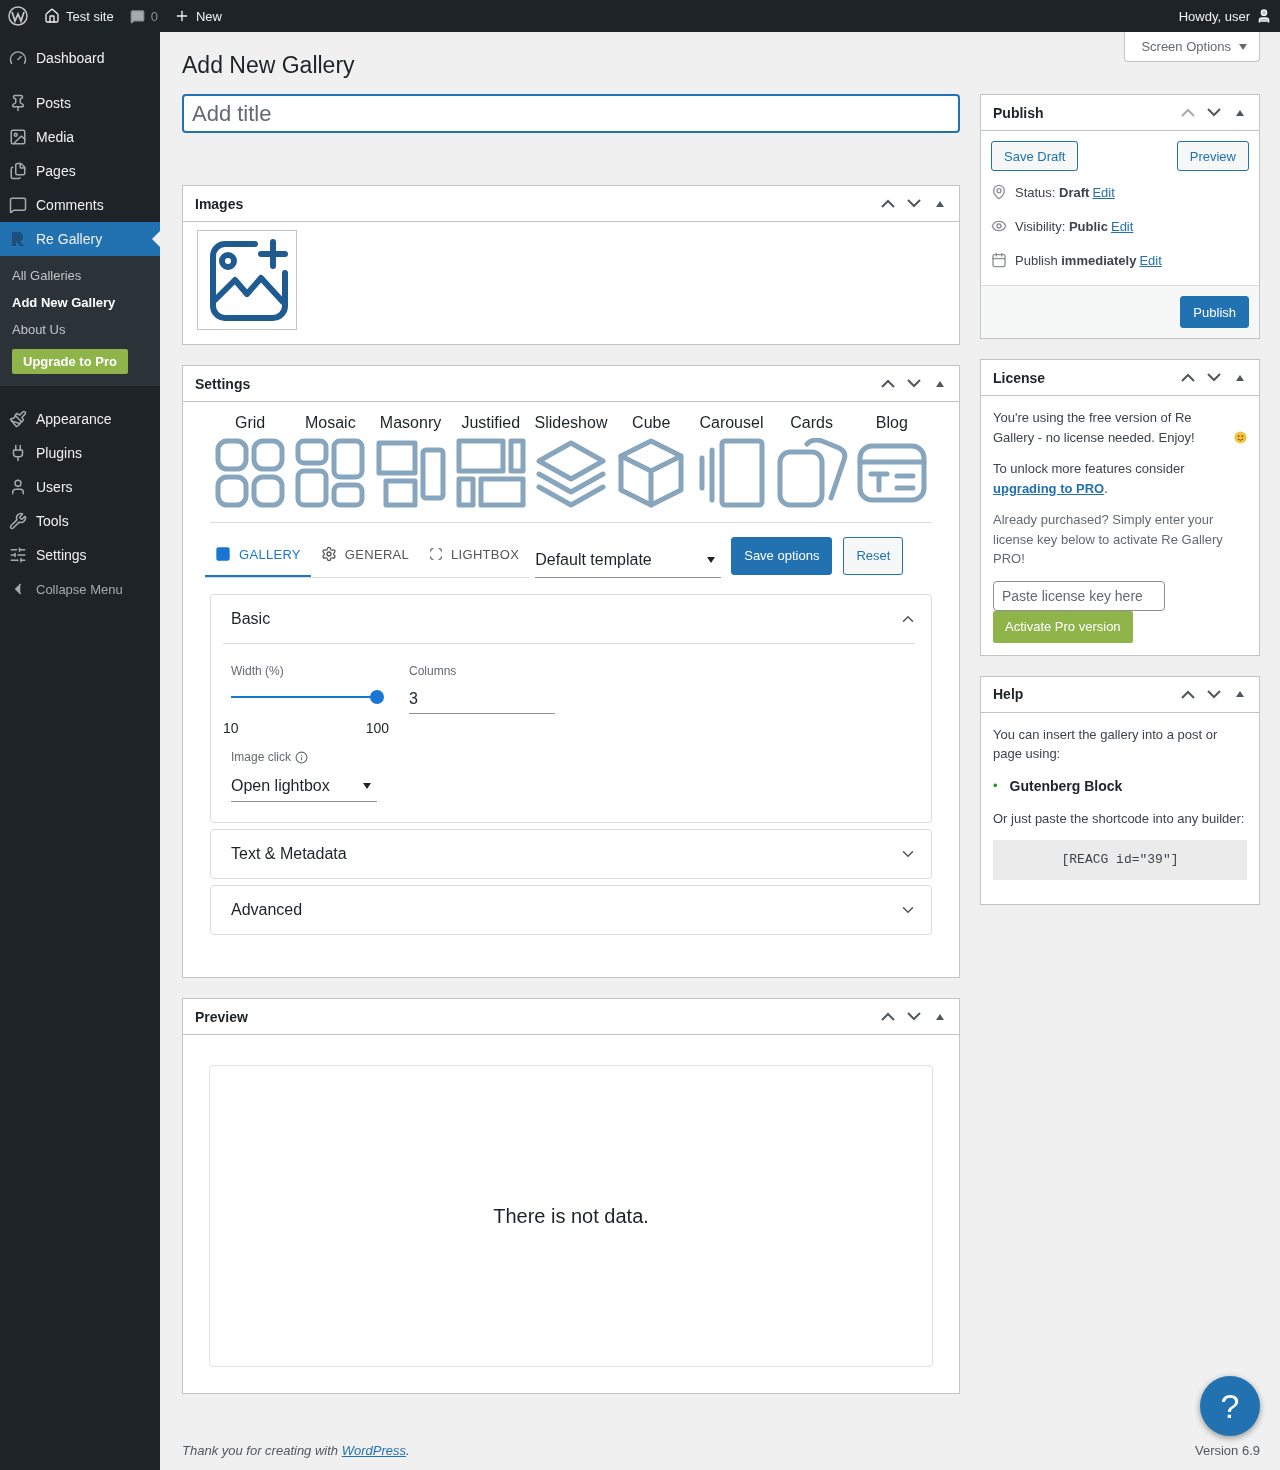 This screenshot has height=1470, width=1280. What do you see at coordinates (1066, 786) in the screenshot?
I see `bullet-item: Gutenberg Block` at bounding box center [1066, 786].